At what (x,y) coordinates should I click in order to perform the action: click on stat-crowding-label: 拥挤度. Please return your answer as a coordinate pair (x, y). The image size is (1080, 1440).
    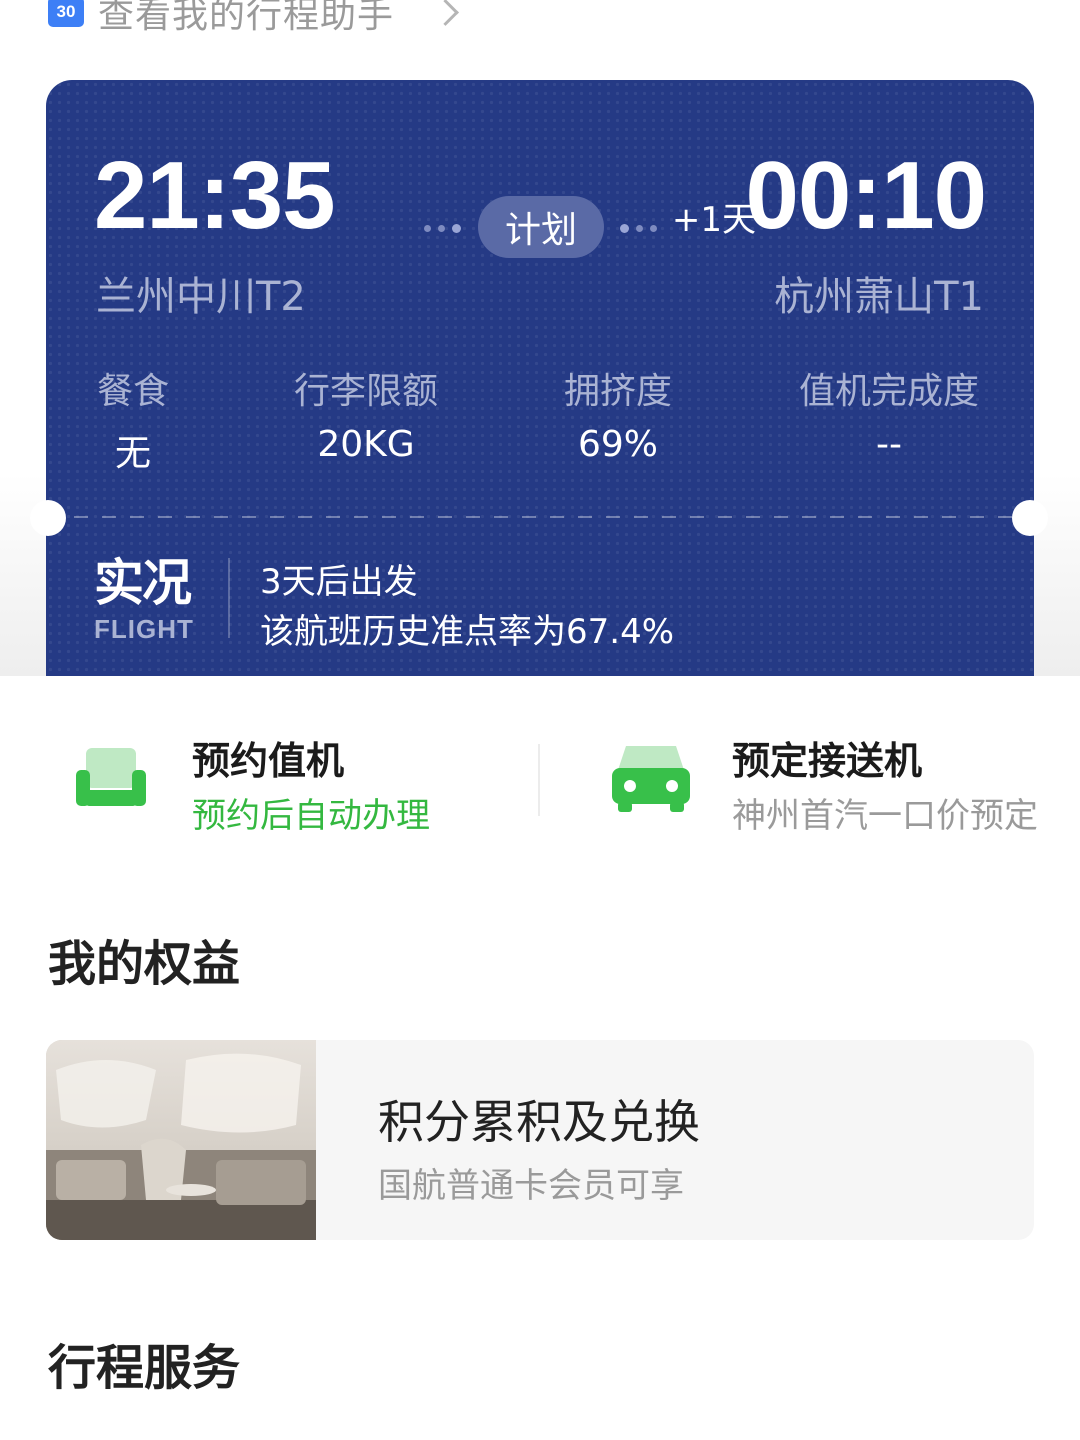
    Looking at the image, I should click on (617, 391).